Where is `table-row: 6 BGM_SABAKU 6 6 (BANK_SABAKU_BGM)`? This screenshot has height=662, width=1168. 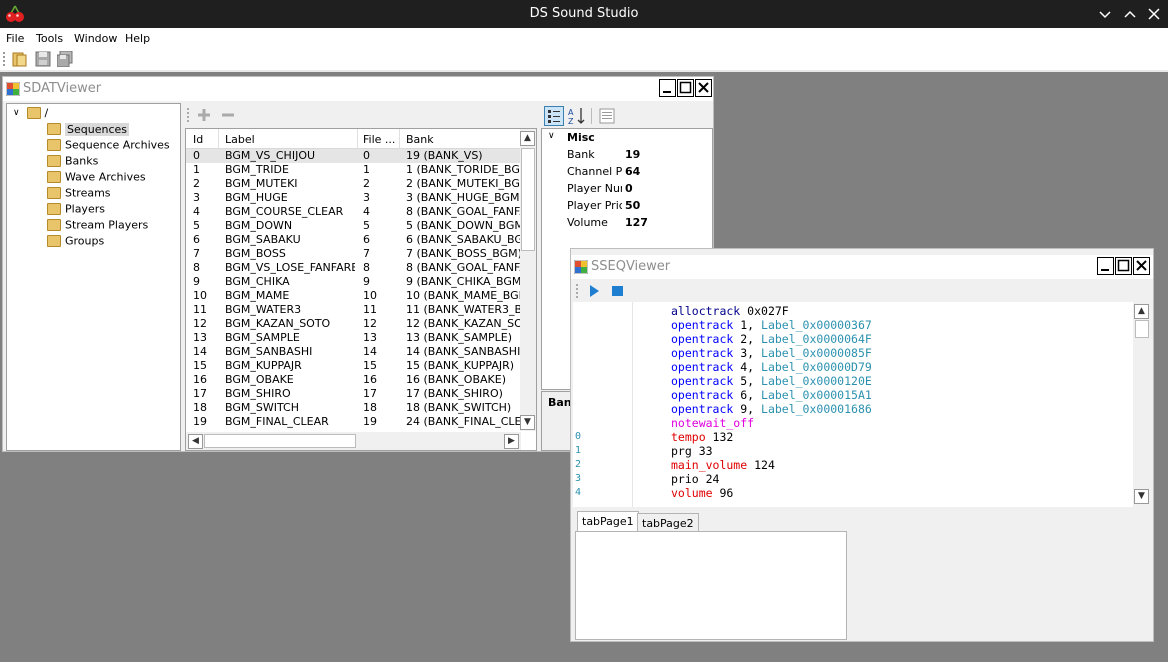 table-row: 6 BGM_SABAKU 6 6 (BANK_SABAKU_BGM) is located at coordinates (353, 240).